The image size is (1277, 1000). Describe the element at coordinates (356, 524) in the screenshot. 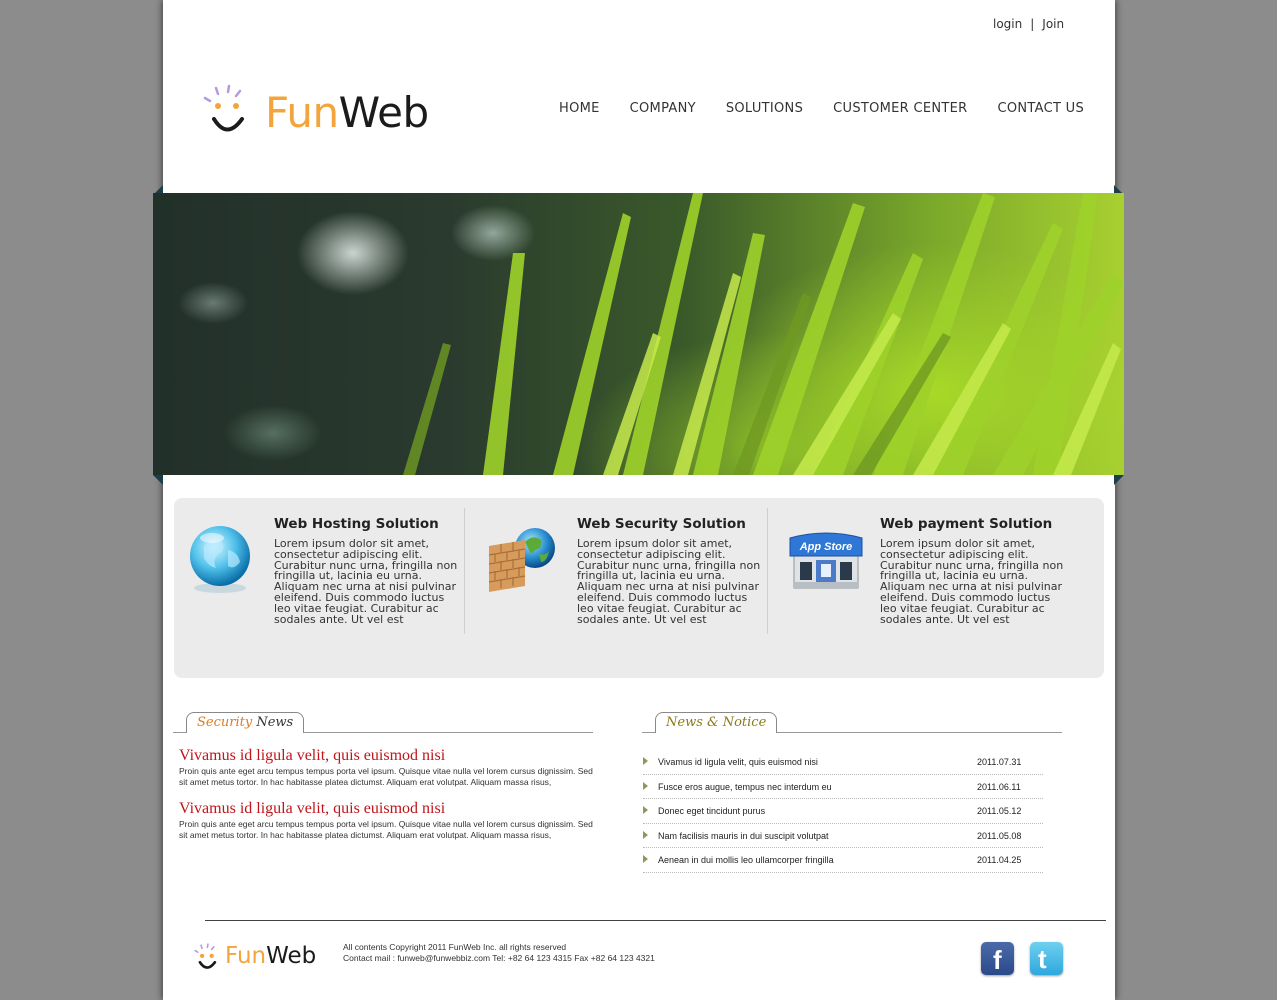

I see `solution-title: Web Hosting Solution` at that location.